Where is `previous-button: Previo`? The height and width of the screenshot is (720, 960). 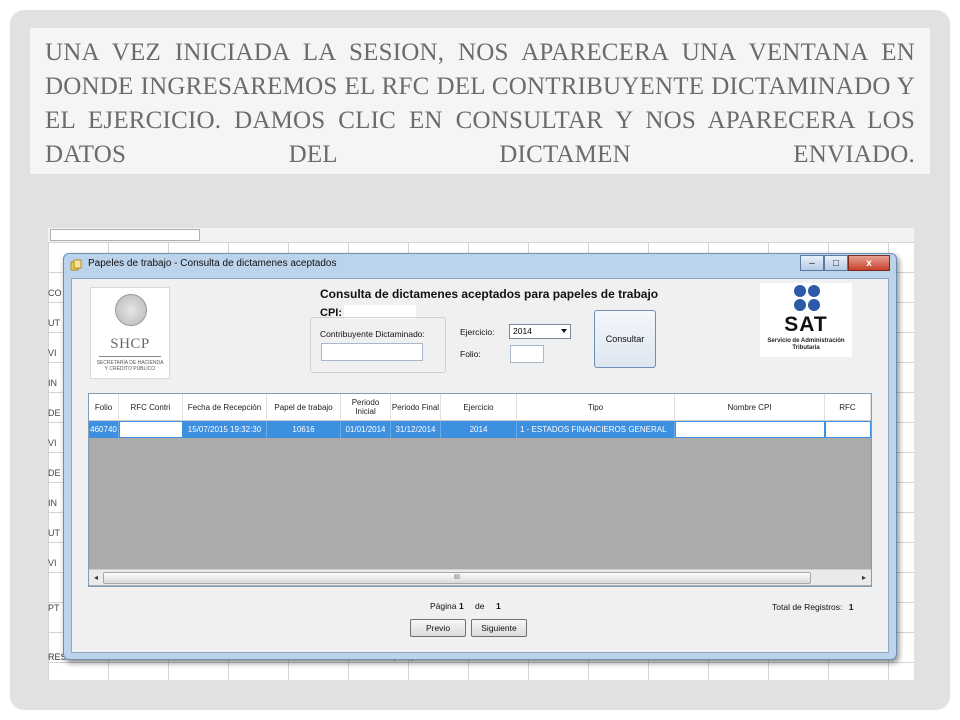 previous-button: Previo is located at coordinates (438, 628).